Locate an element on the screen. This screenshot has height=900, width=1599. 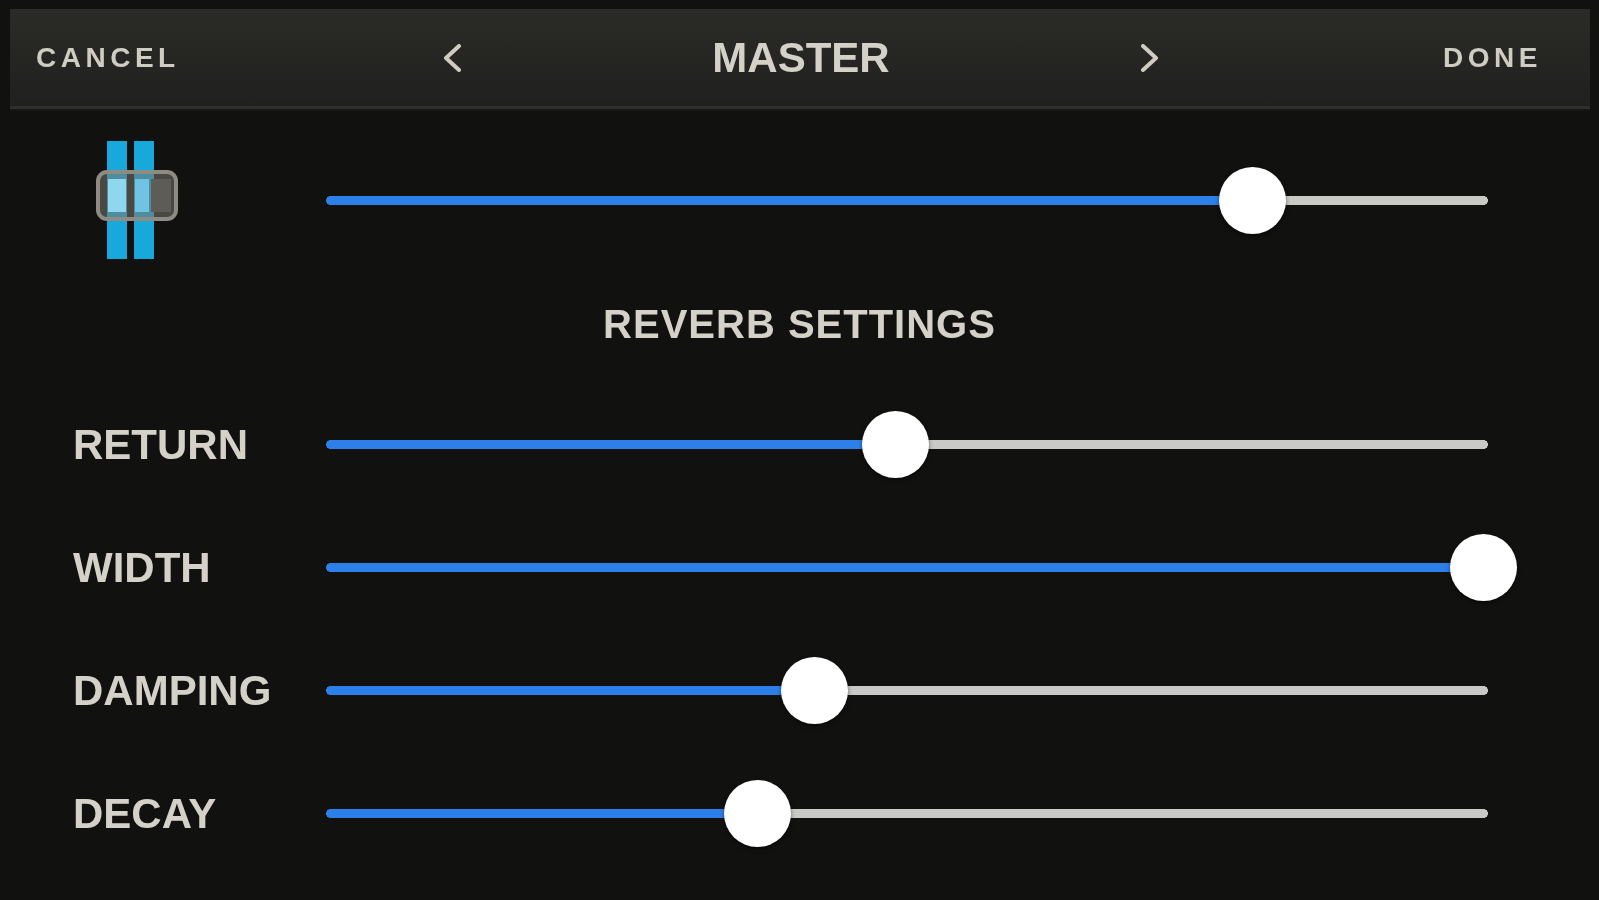
chevron-left-icon is located at coordinates (452, 57).